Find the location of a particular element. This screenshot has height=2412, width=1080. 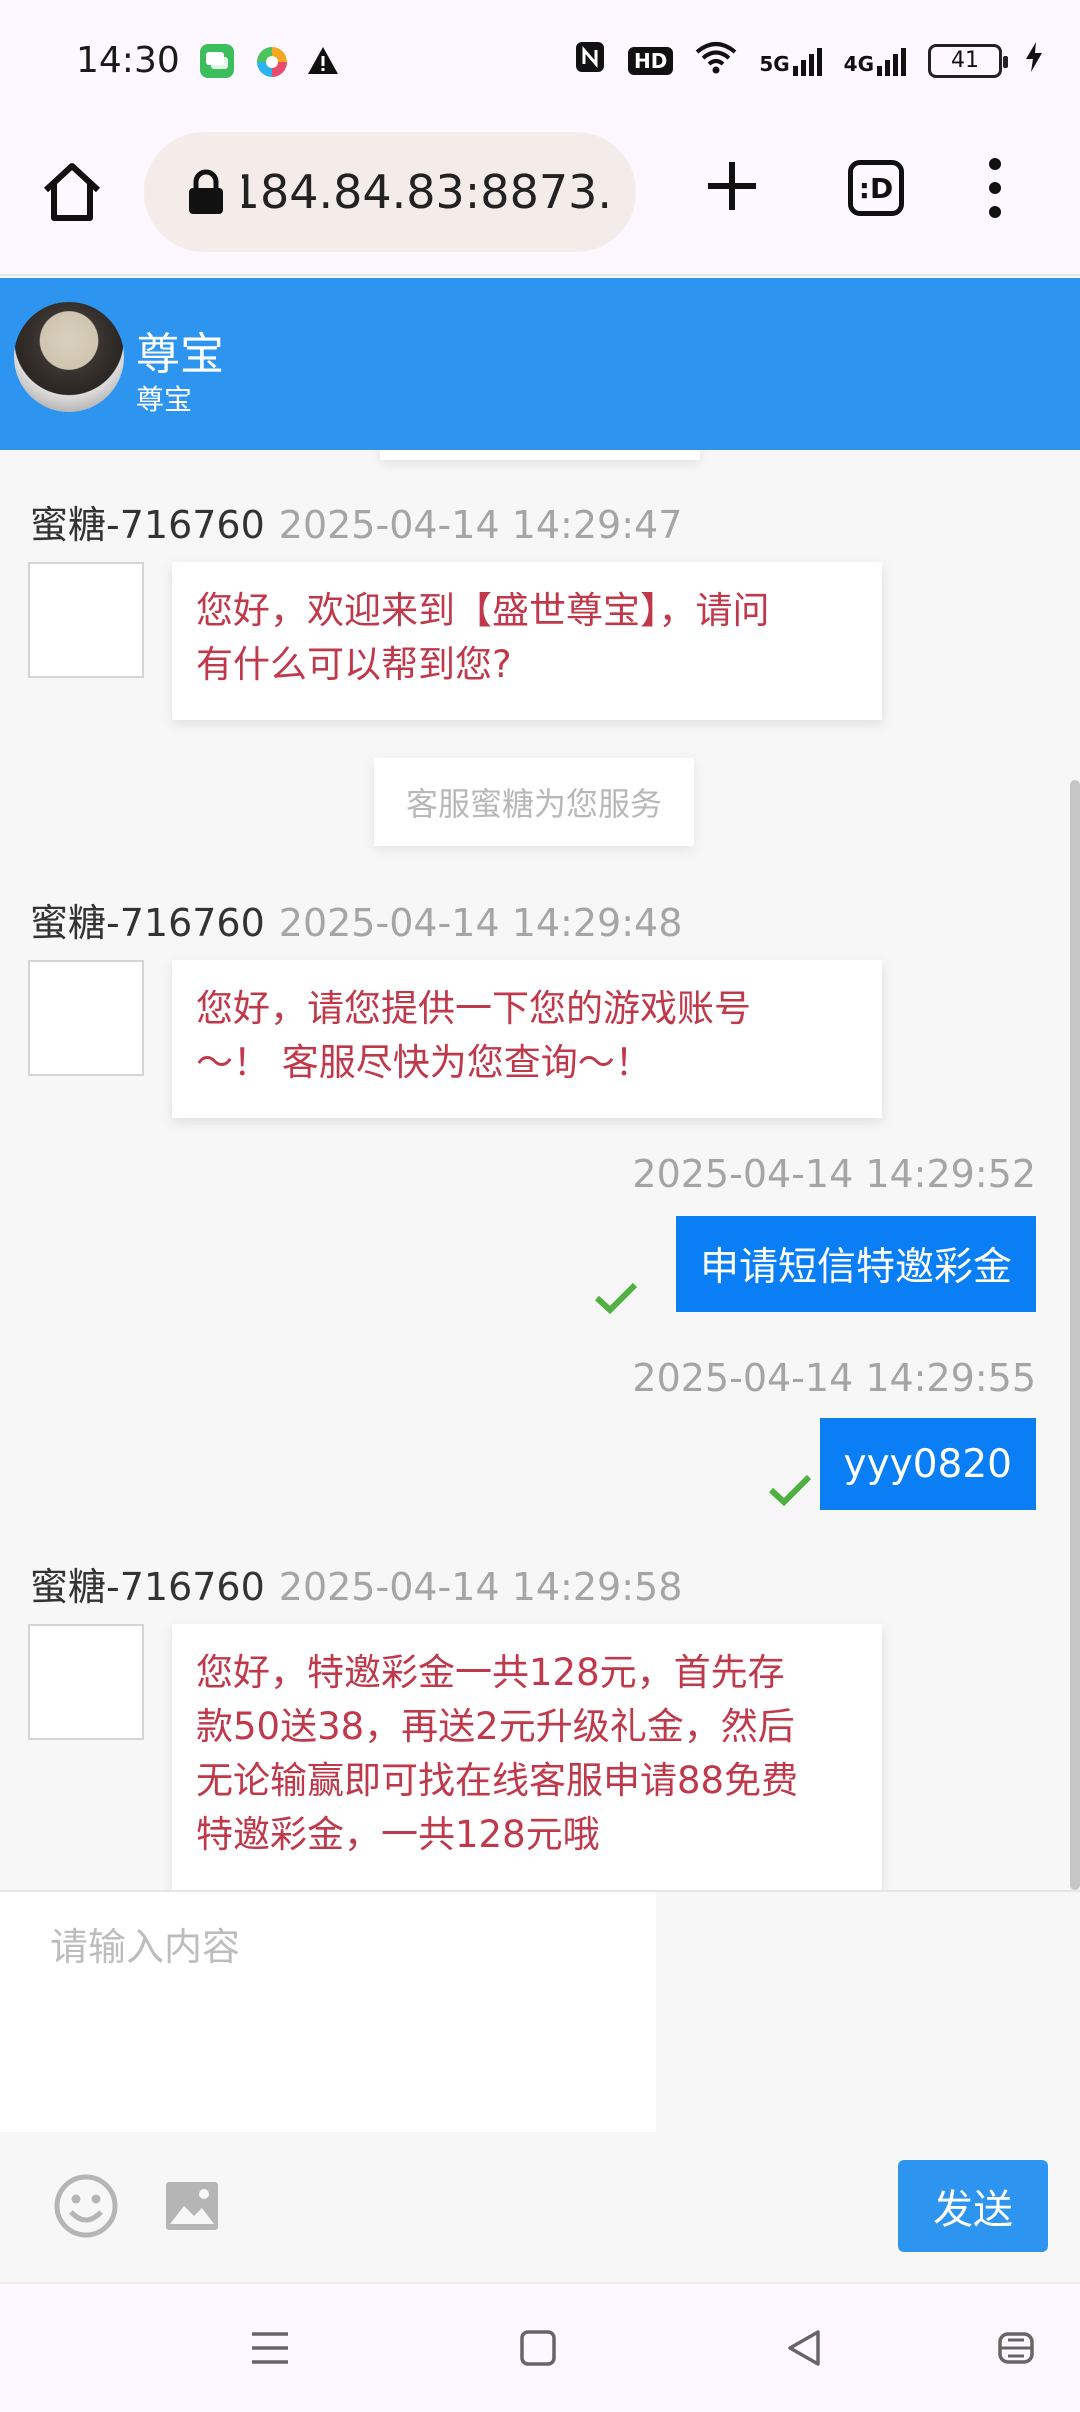

lock-icon is located at coordinates (206, 192).